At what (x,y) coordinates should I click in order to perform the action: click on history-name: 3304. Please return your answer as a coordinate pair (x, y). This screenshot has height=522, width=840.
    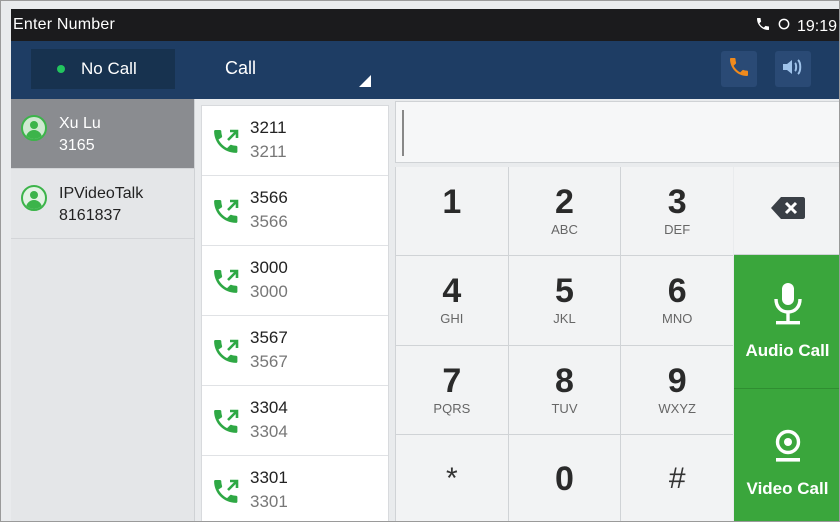
    Looking at the image, I should click on (269, 407).